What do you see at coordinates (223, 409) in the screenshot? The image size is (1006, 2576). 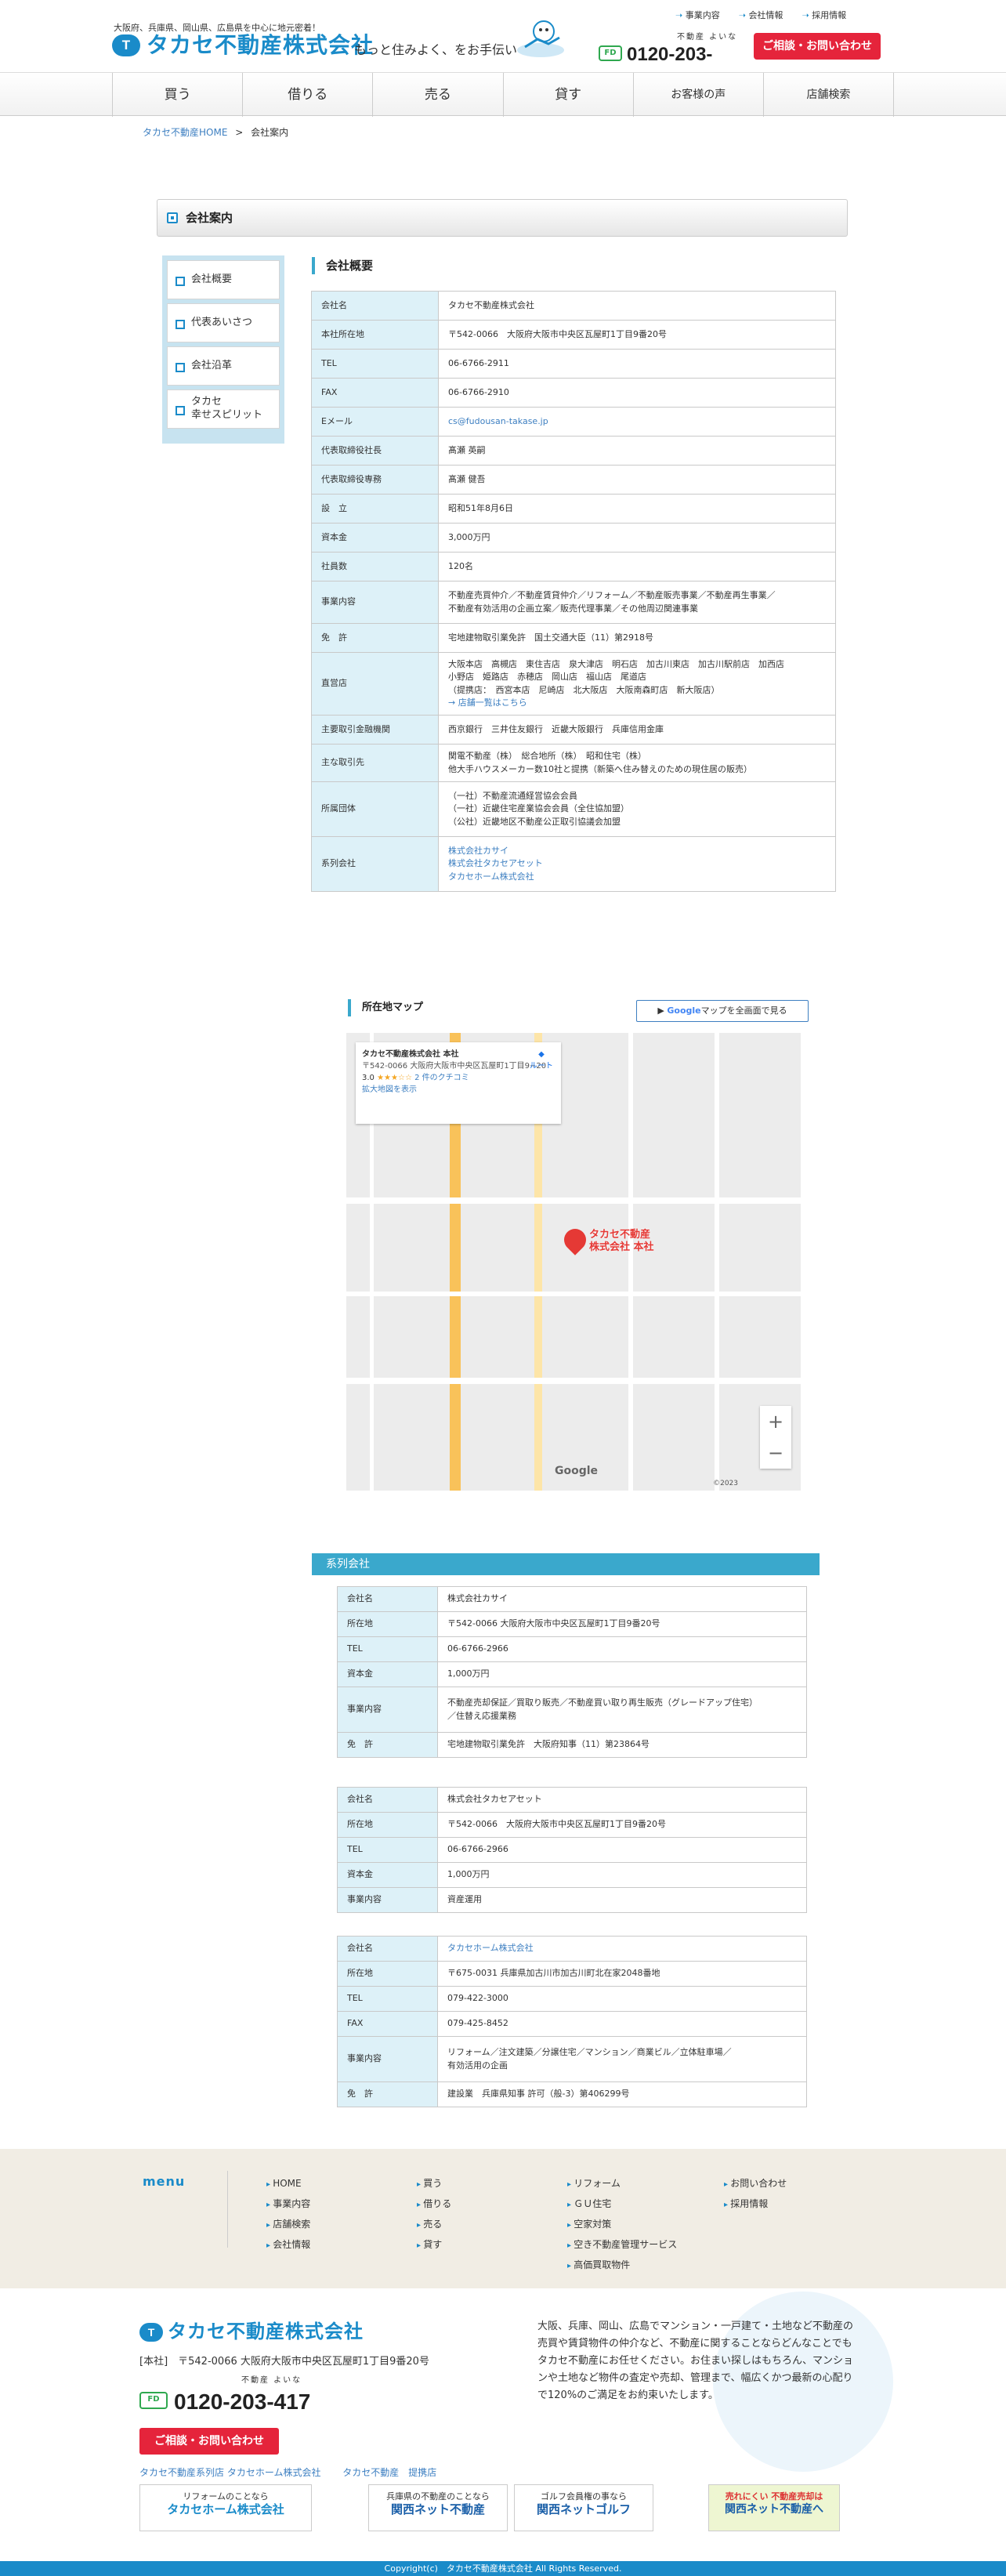 I see `sidebar-item-spirit: タカセ 幸せスピリット` at bounding box center [223, 409].